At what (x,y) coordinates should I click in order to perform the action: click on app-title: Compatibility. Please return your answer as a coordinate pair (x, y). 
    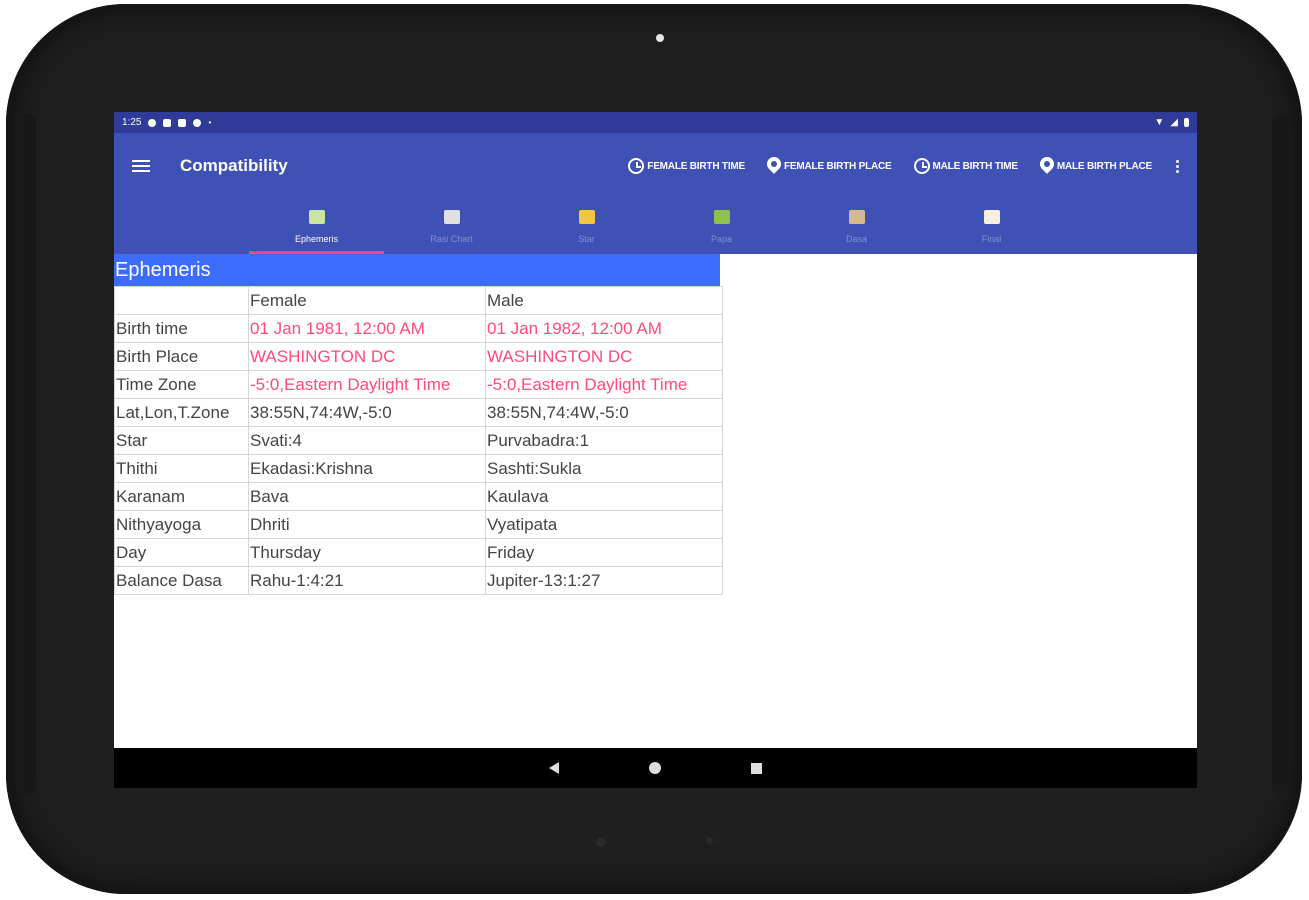
    Looking at the image, I should click on (234, 165).